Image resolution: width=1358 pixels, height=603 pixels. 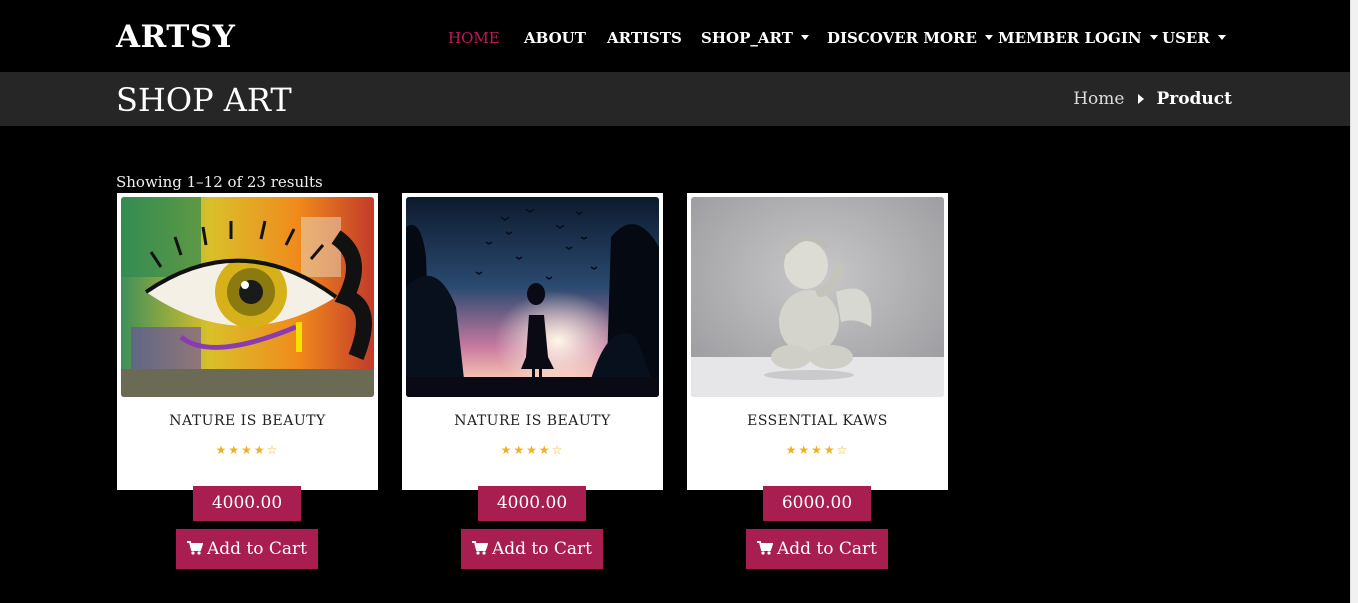 I want to click on nav-user: USER, so click(x=1194, y=38).